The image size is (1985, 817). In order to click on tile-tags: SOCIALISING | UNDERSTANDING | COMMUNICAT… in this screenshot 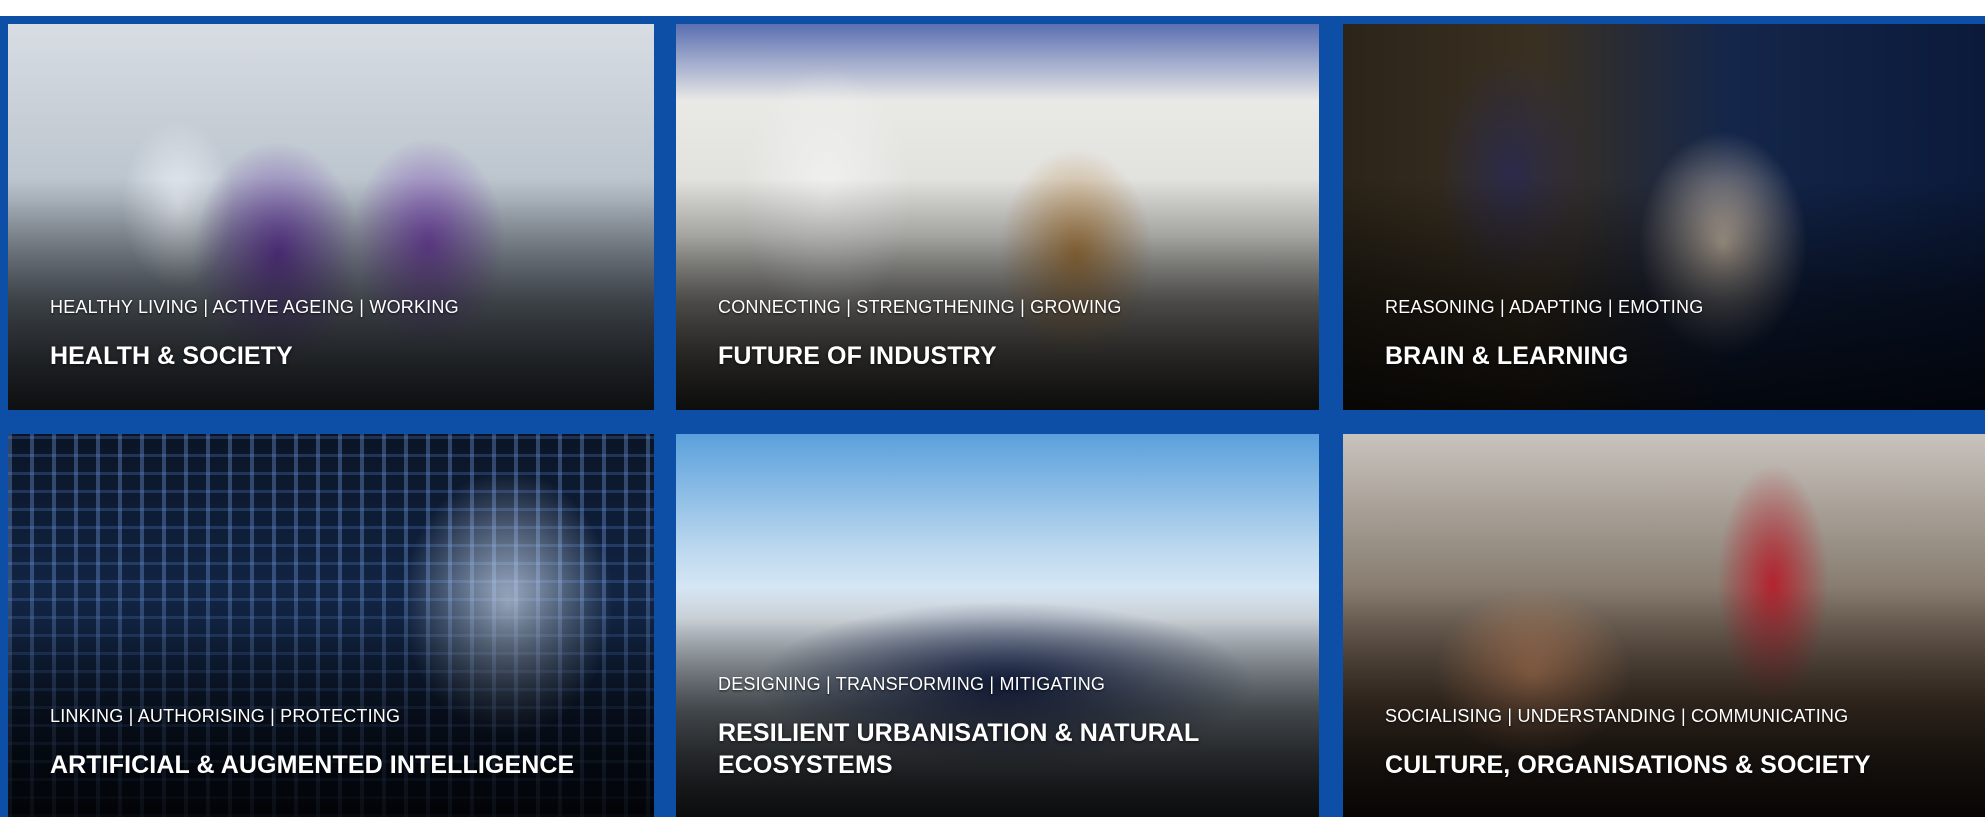, I will do `click(1617, 716)`.